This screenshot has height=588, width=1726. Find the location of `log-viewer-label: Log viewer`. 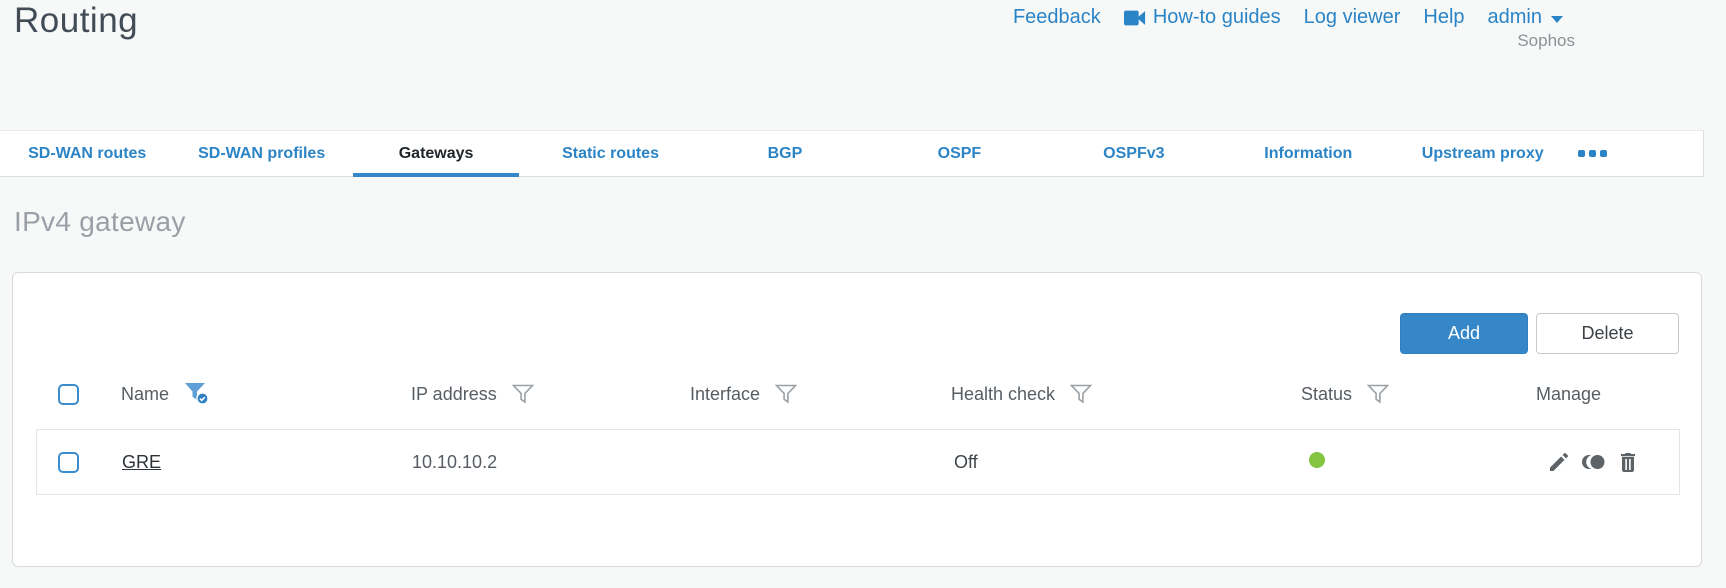

log-viewer-label: Log viewer is located at coordinates (1352, 17).